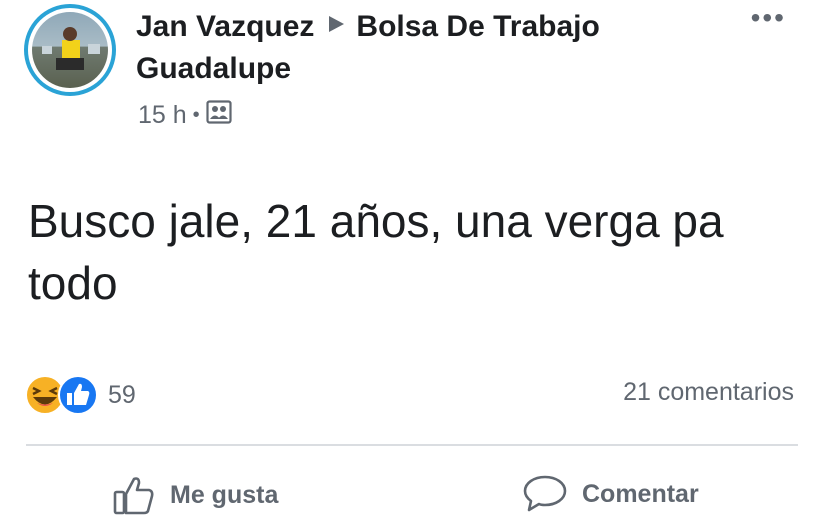 The width and height of the screenshot is (824, 527). I want to click on like-label: Me gusta, so click(224, 494).